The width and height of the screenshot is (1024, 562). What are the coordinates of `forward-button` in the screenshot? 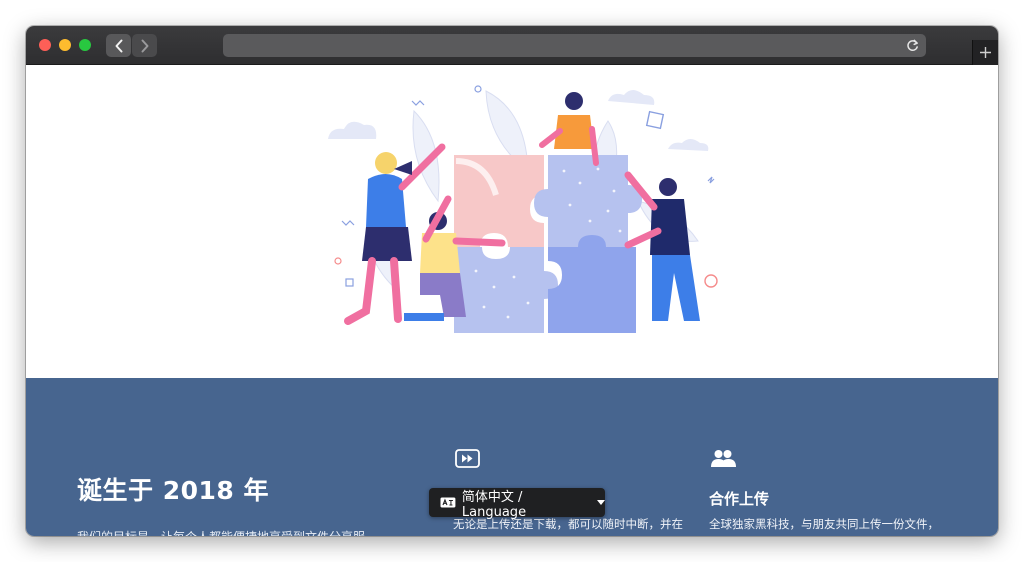 It's located at (144, 45).